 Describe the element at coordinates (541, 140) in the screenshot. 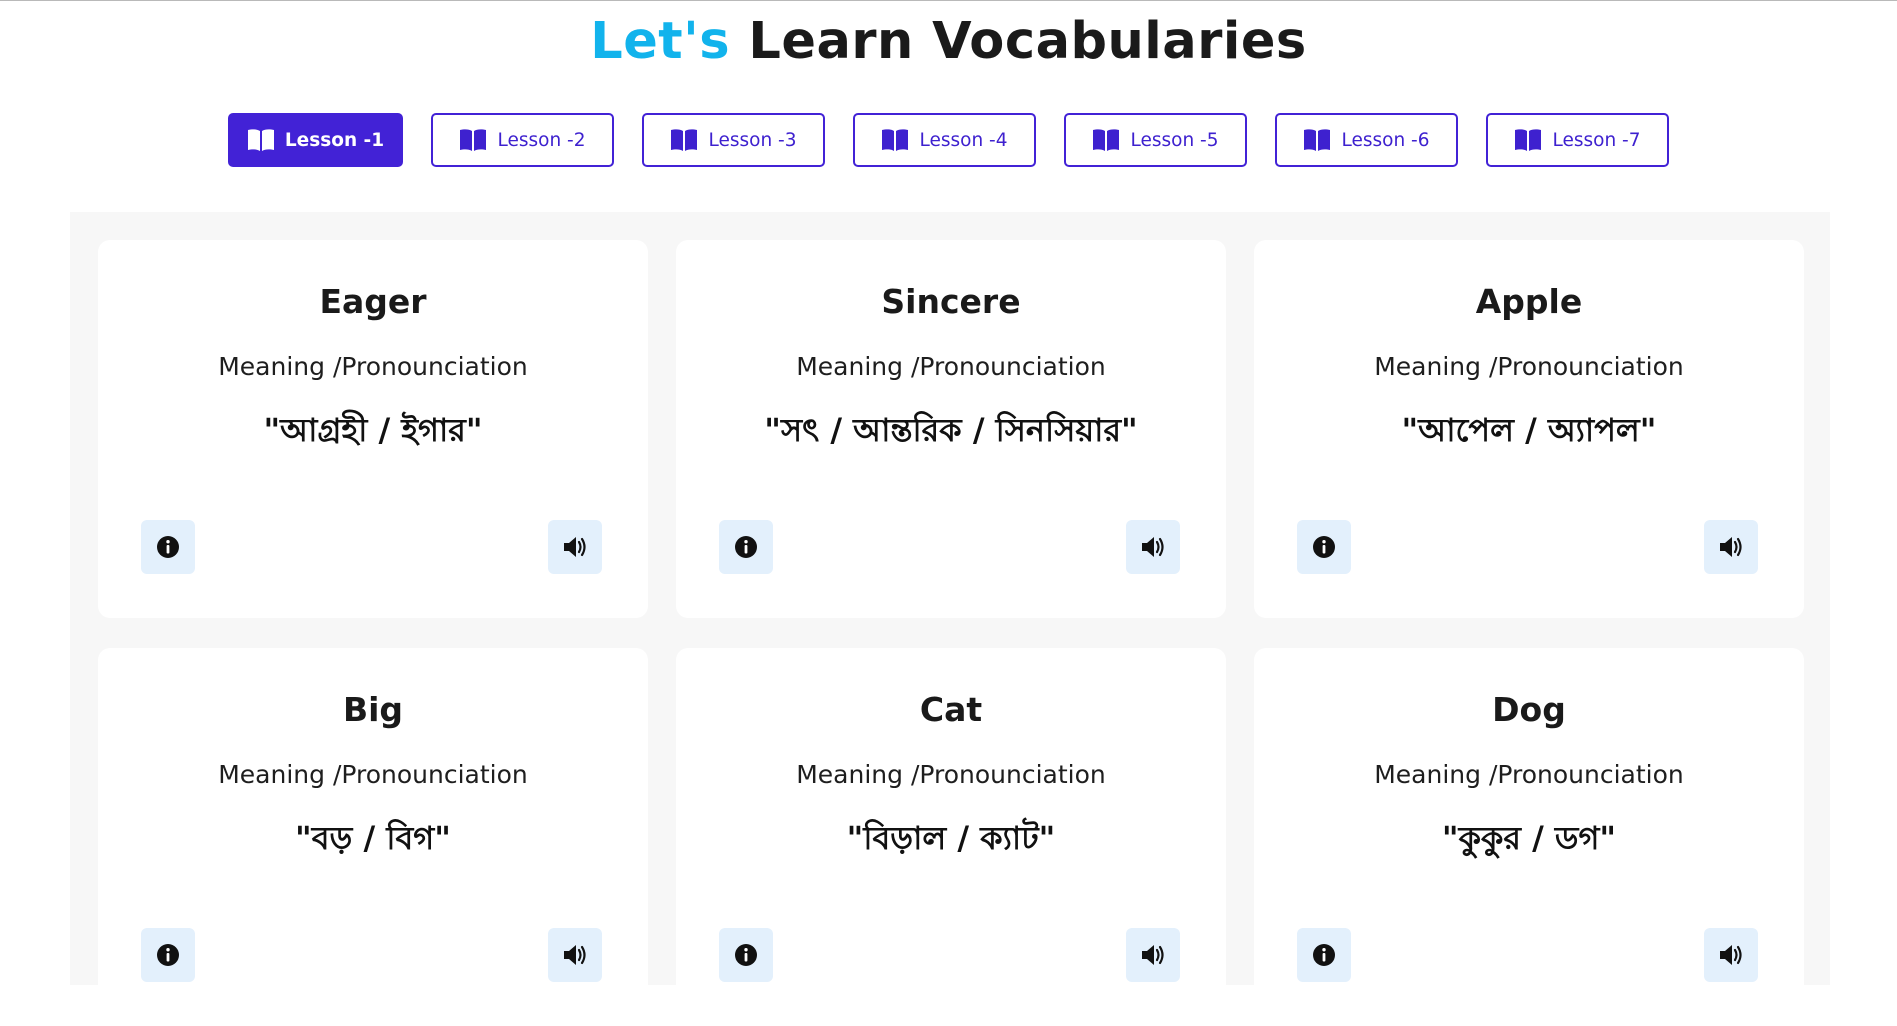

I see `lesson-2-label: Lesson -2` at that location.